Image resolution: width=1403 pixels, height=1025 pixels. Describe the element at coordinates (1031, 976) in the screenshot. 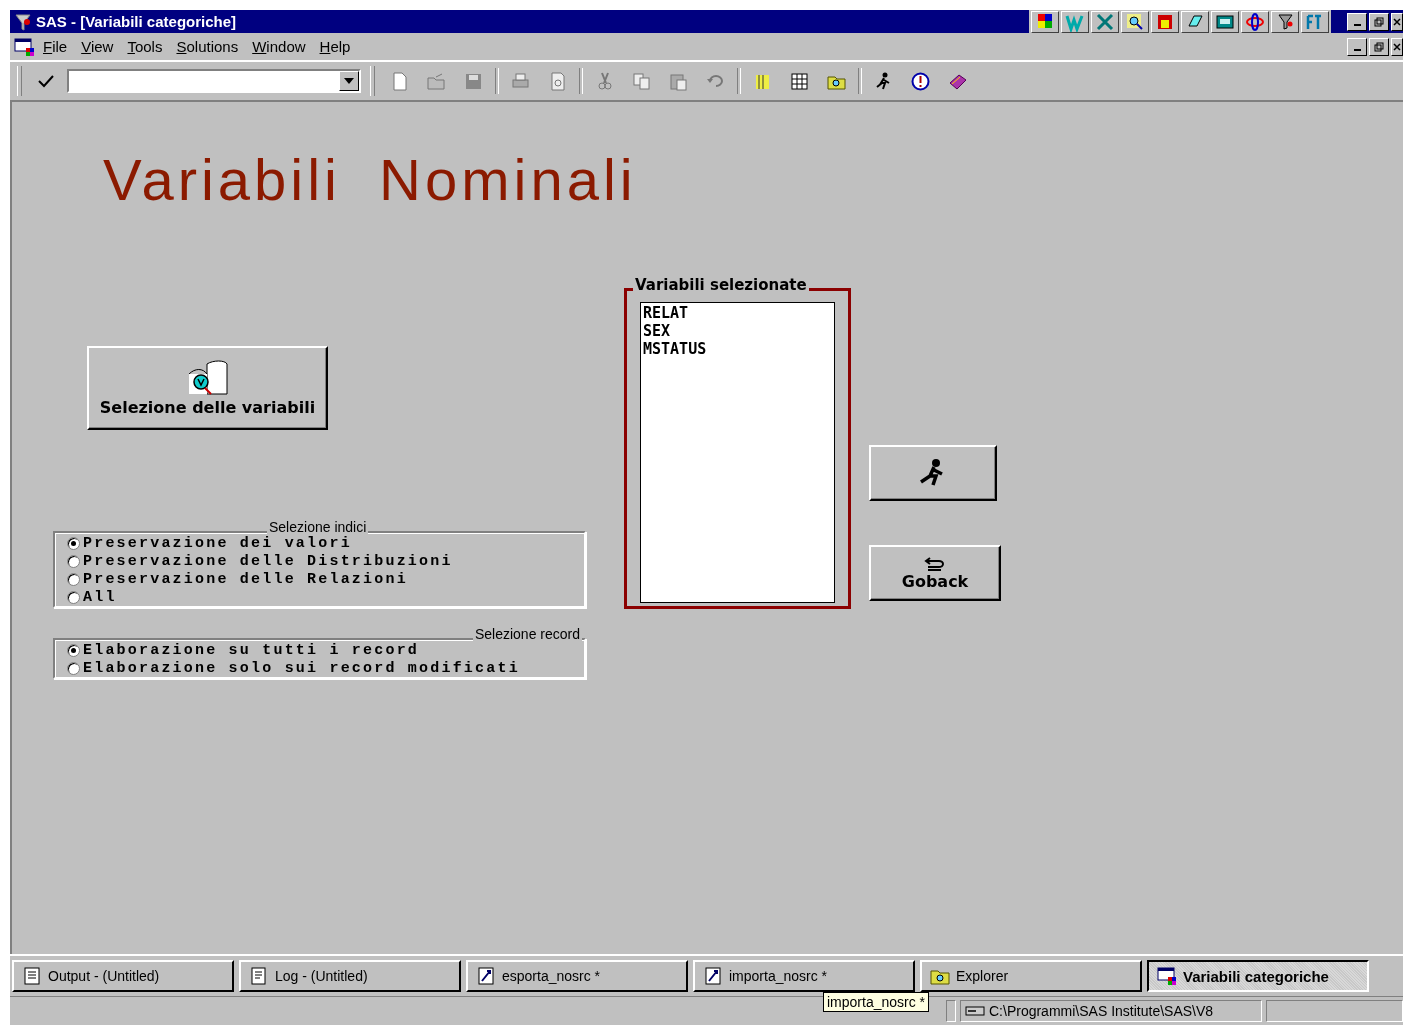

I see `window-tab: Explorer` at that location.